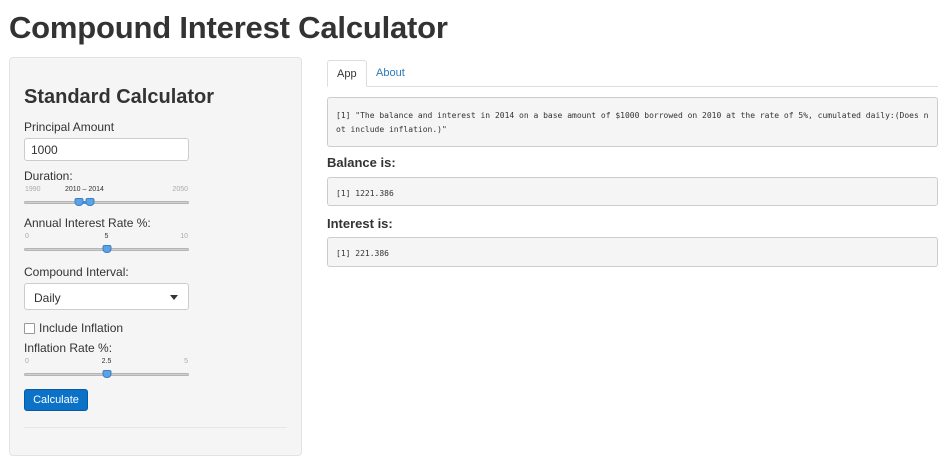  What do you see at coordinates (347, 73) in the screenshot?
I see `tab-app: App` at bounding box center [347, 73].